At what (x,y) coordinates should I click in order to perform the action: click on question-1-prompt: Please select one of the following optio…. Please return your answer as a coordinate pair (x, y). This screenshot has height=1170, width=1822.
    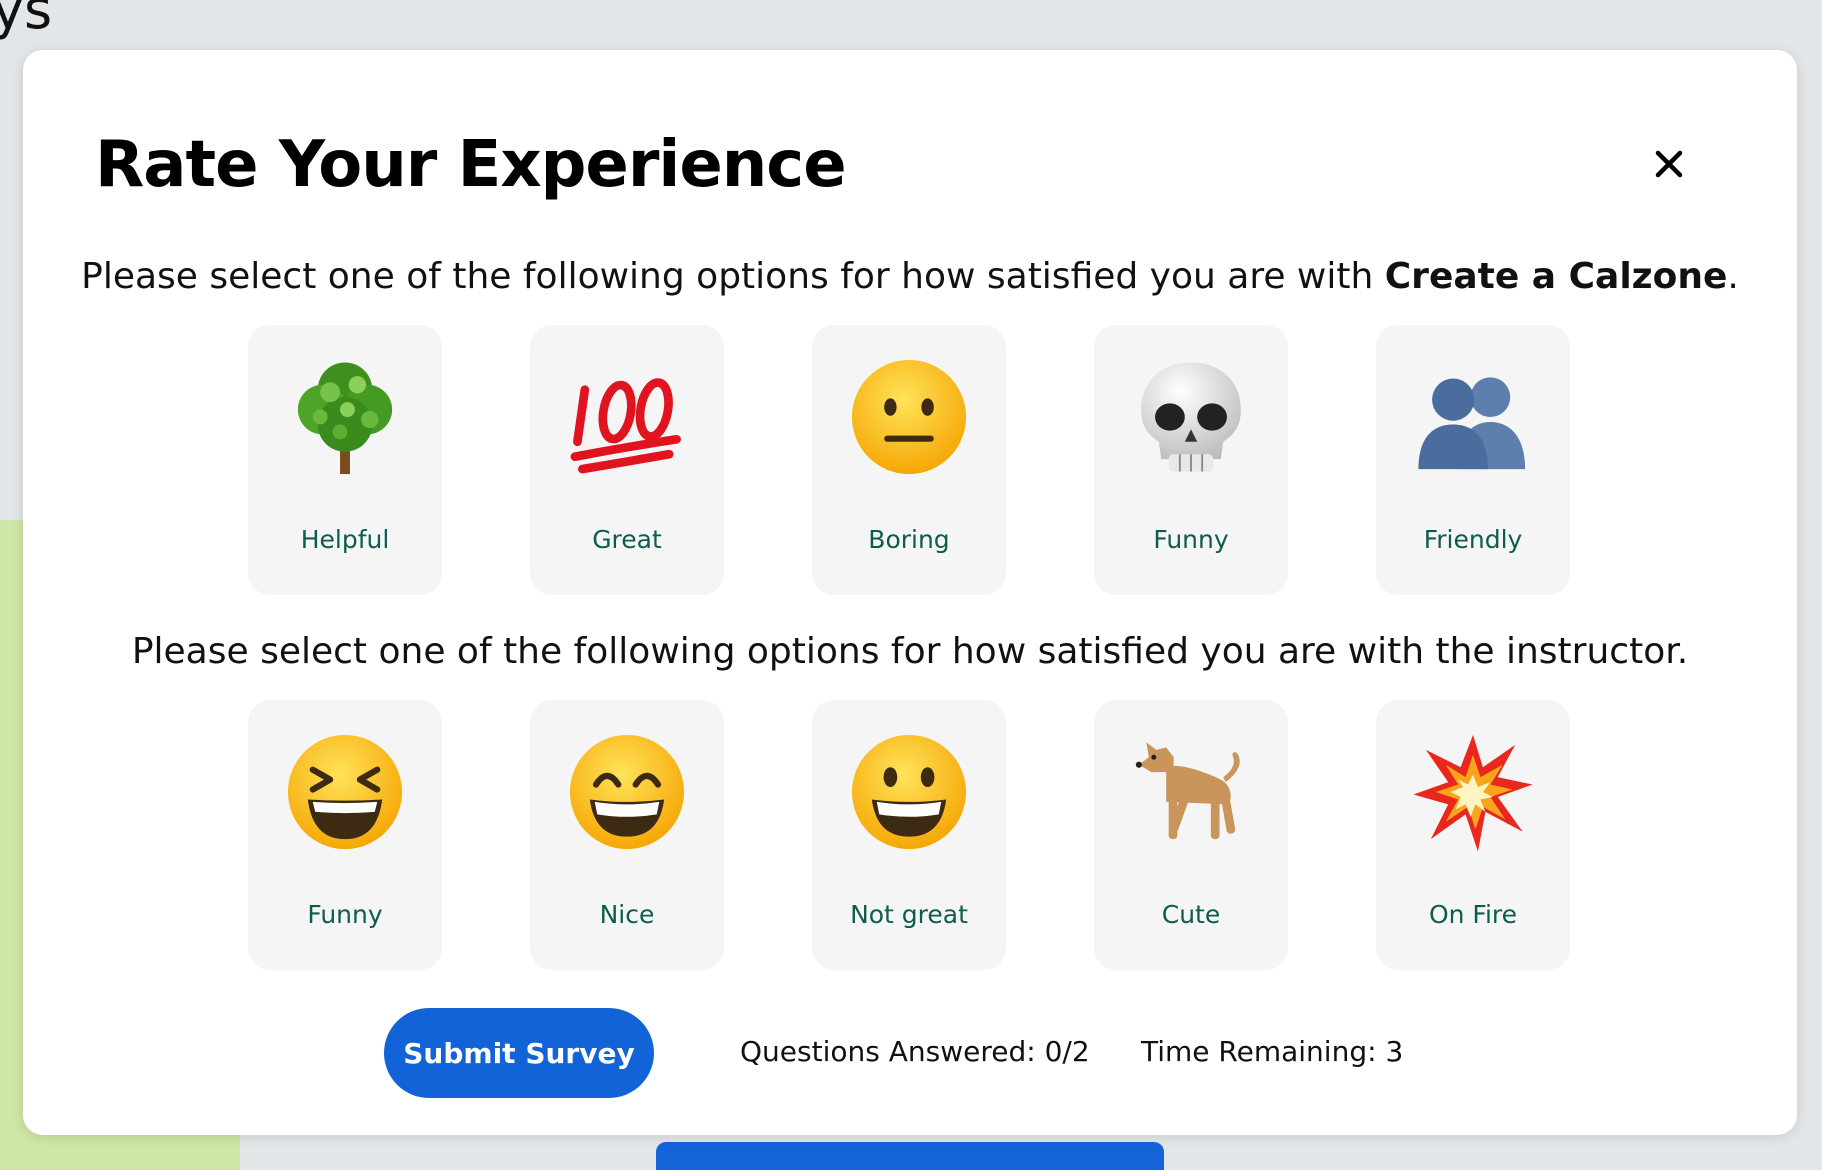
    Looking at the image, I should click on (910, 276).